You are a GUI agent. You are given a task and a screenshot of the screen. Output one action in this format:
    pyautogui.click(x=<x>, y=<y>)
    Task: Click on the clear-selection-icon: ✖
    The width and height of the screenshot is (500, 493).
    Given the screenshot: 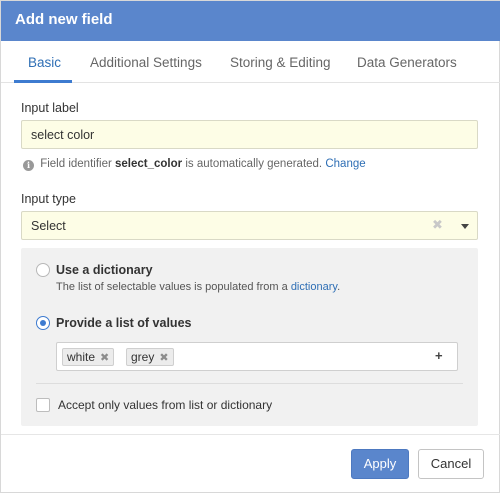 What is the action you would take?
    pyautogui.click(x=437, y=225)
    